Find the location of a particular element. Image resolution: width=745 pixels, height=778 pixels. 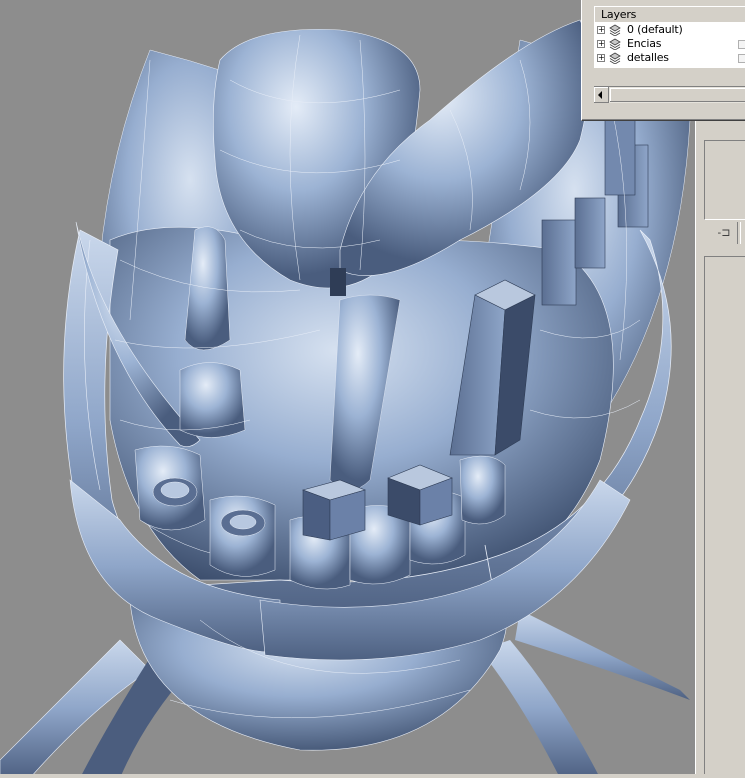

scroll-left-arrow-icon is located at coordinates (601, 95).